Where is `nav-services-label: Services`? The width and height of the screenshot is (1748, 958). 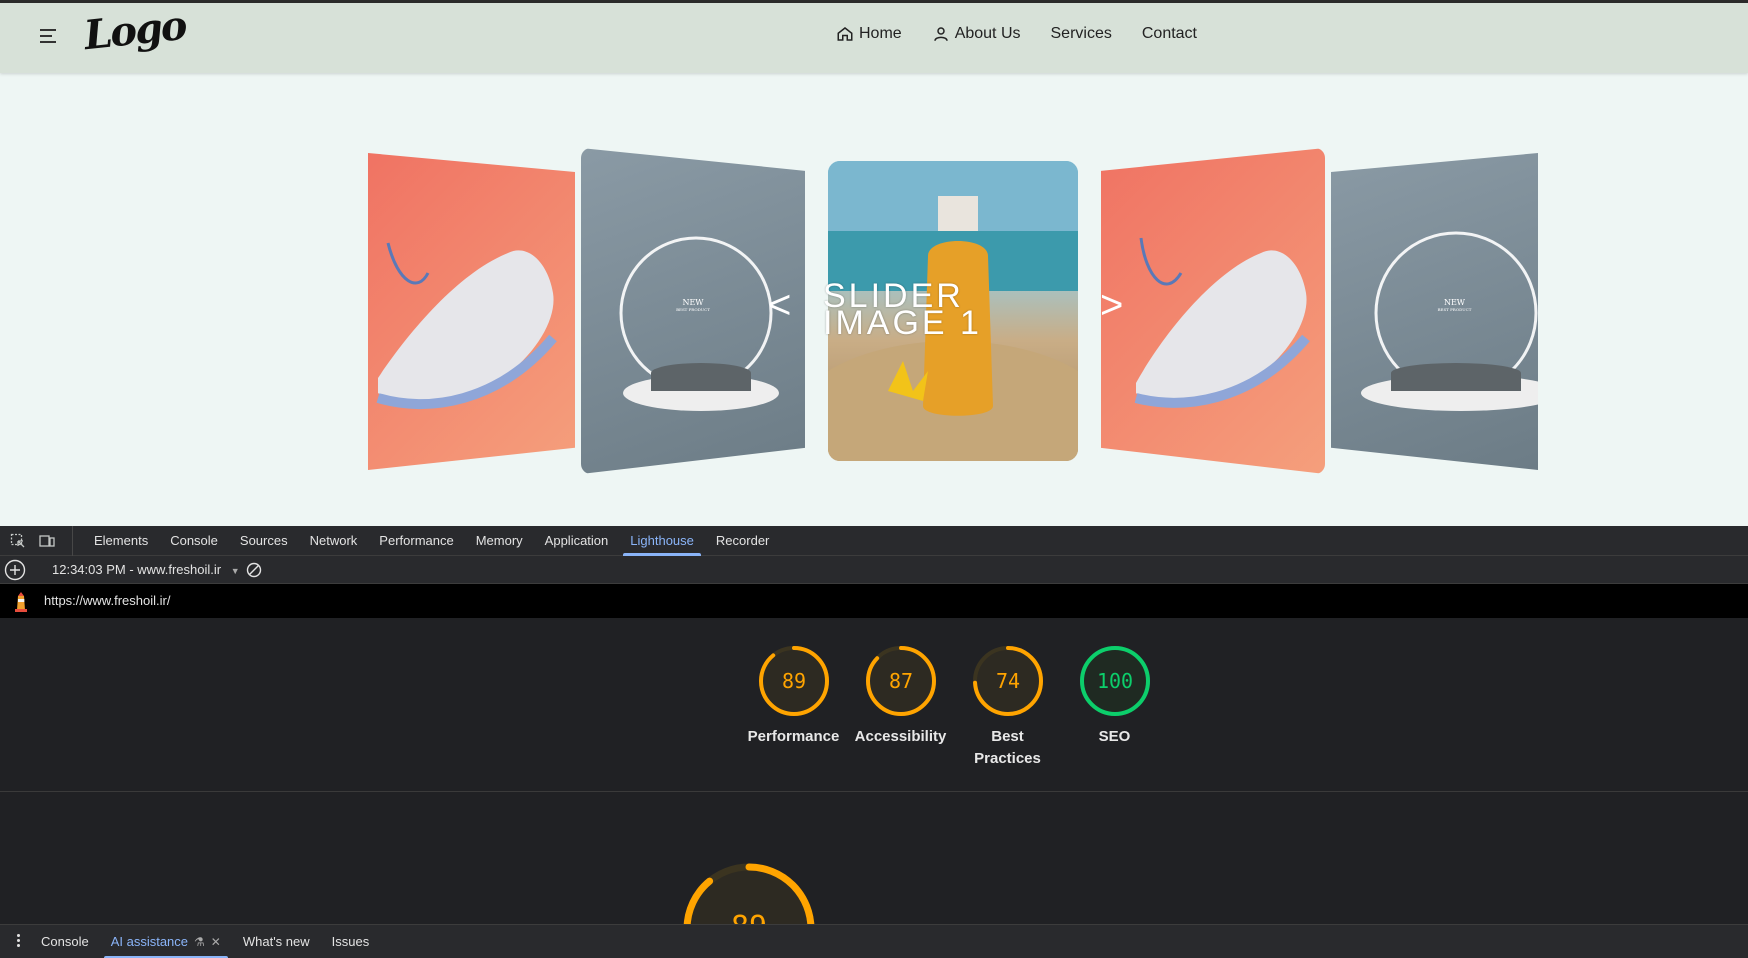 nav-services-label: Services is located at coordinates (1081, 33).